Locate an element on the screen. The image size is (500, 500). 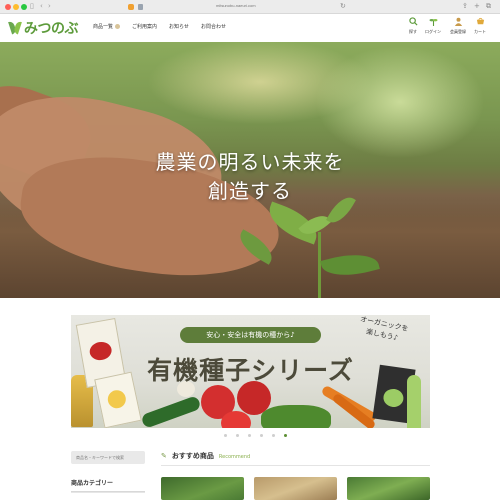
cucumber-image is located at coordinates (171, 411).